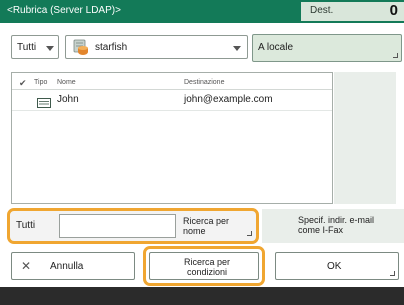 This screenshot has width=404, height=305. I want to click on destination-column-header: Destinazione, so click(204, 82).